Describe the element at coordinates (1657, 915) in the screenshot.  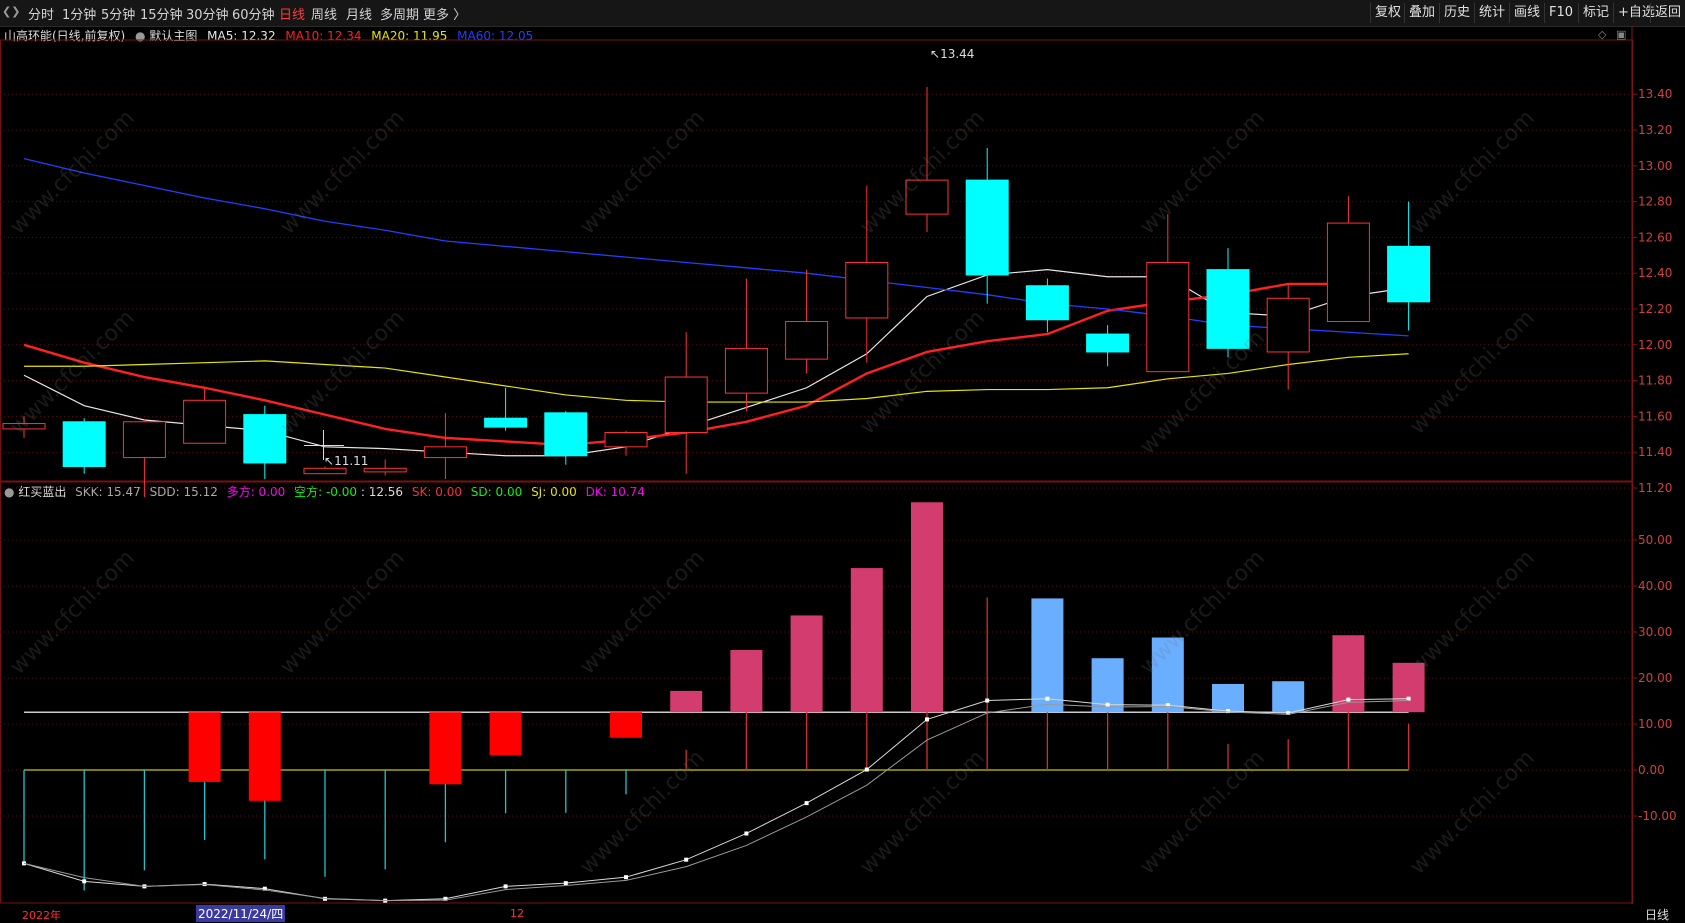
I see `period-indicator: 日线` at that location.